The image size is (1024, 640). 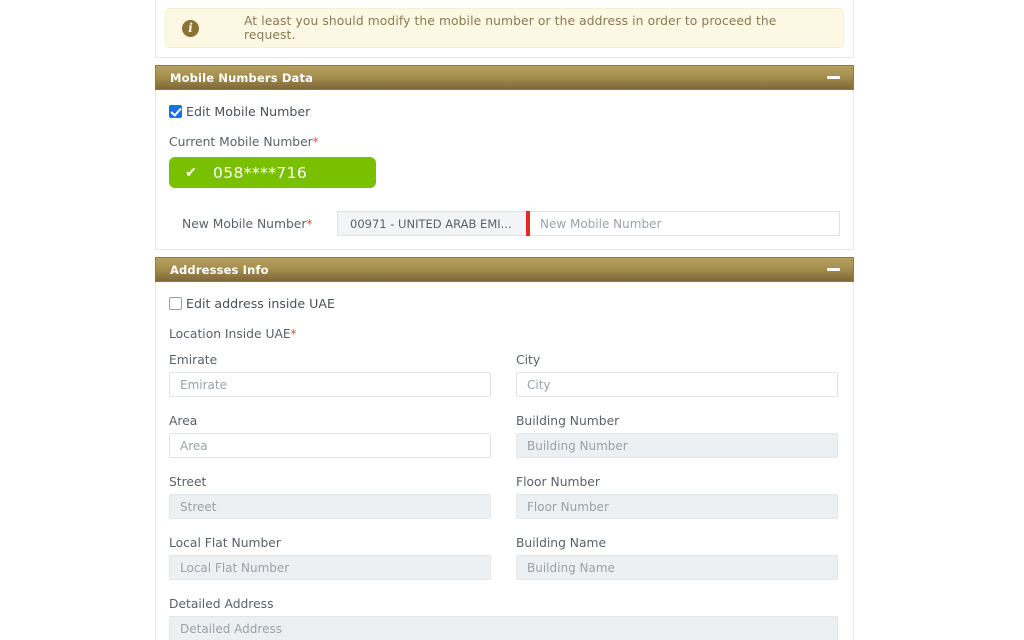 What do you see at coordinates (568, 421) in the screenshot?
I see `label-building-number: Building Number` at bounding box center [568, 421].